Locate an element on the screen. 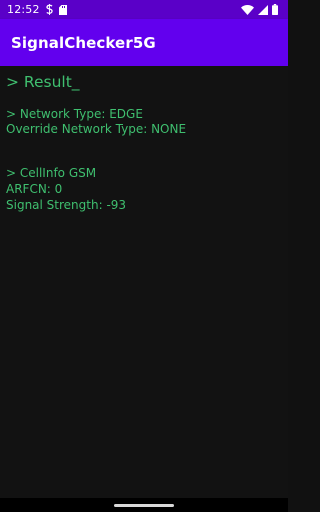  app-bar: SignalChecker5G is located at coordinates (144, 42).